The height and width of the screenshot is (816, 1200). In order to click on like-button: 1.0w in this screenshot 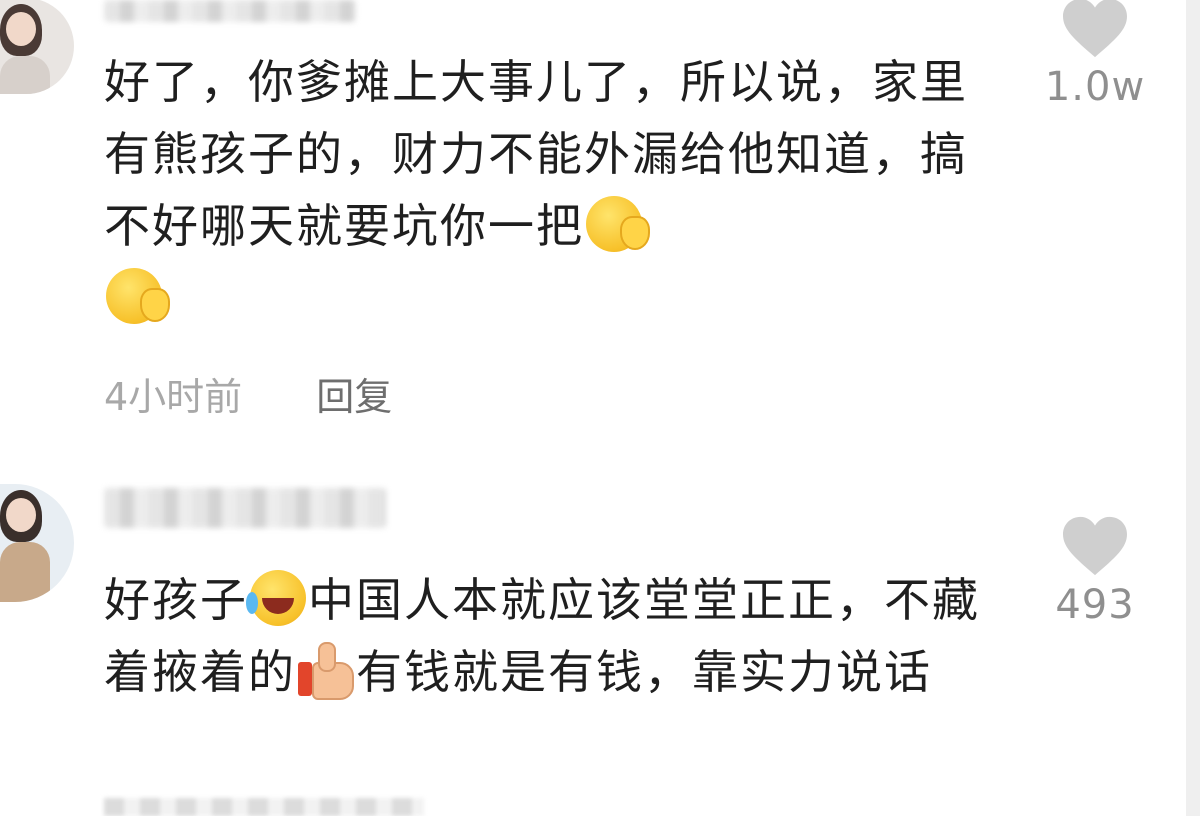, I will do `click(1095, 55)`.